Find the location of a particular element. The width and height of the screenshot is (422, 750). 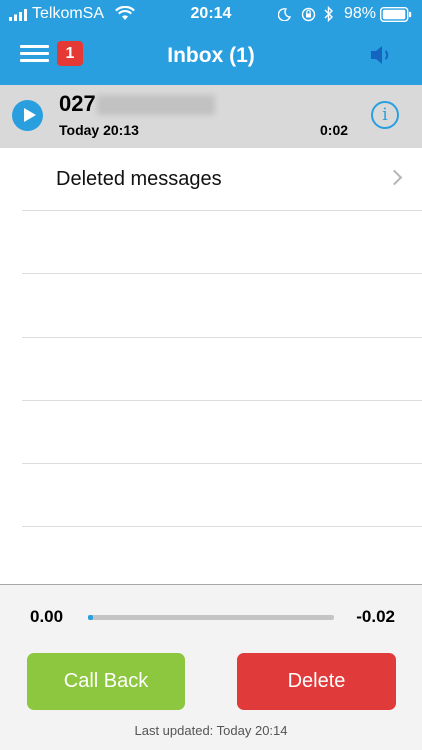

last-updated-text: Last updated: Today 20:14 is located at coordinates (211, 730).